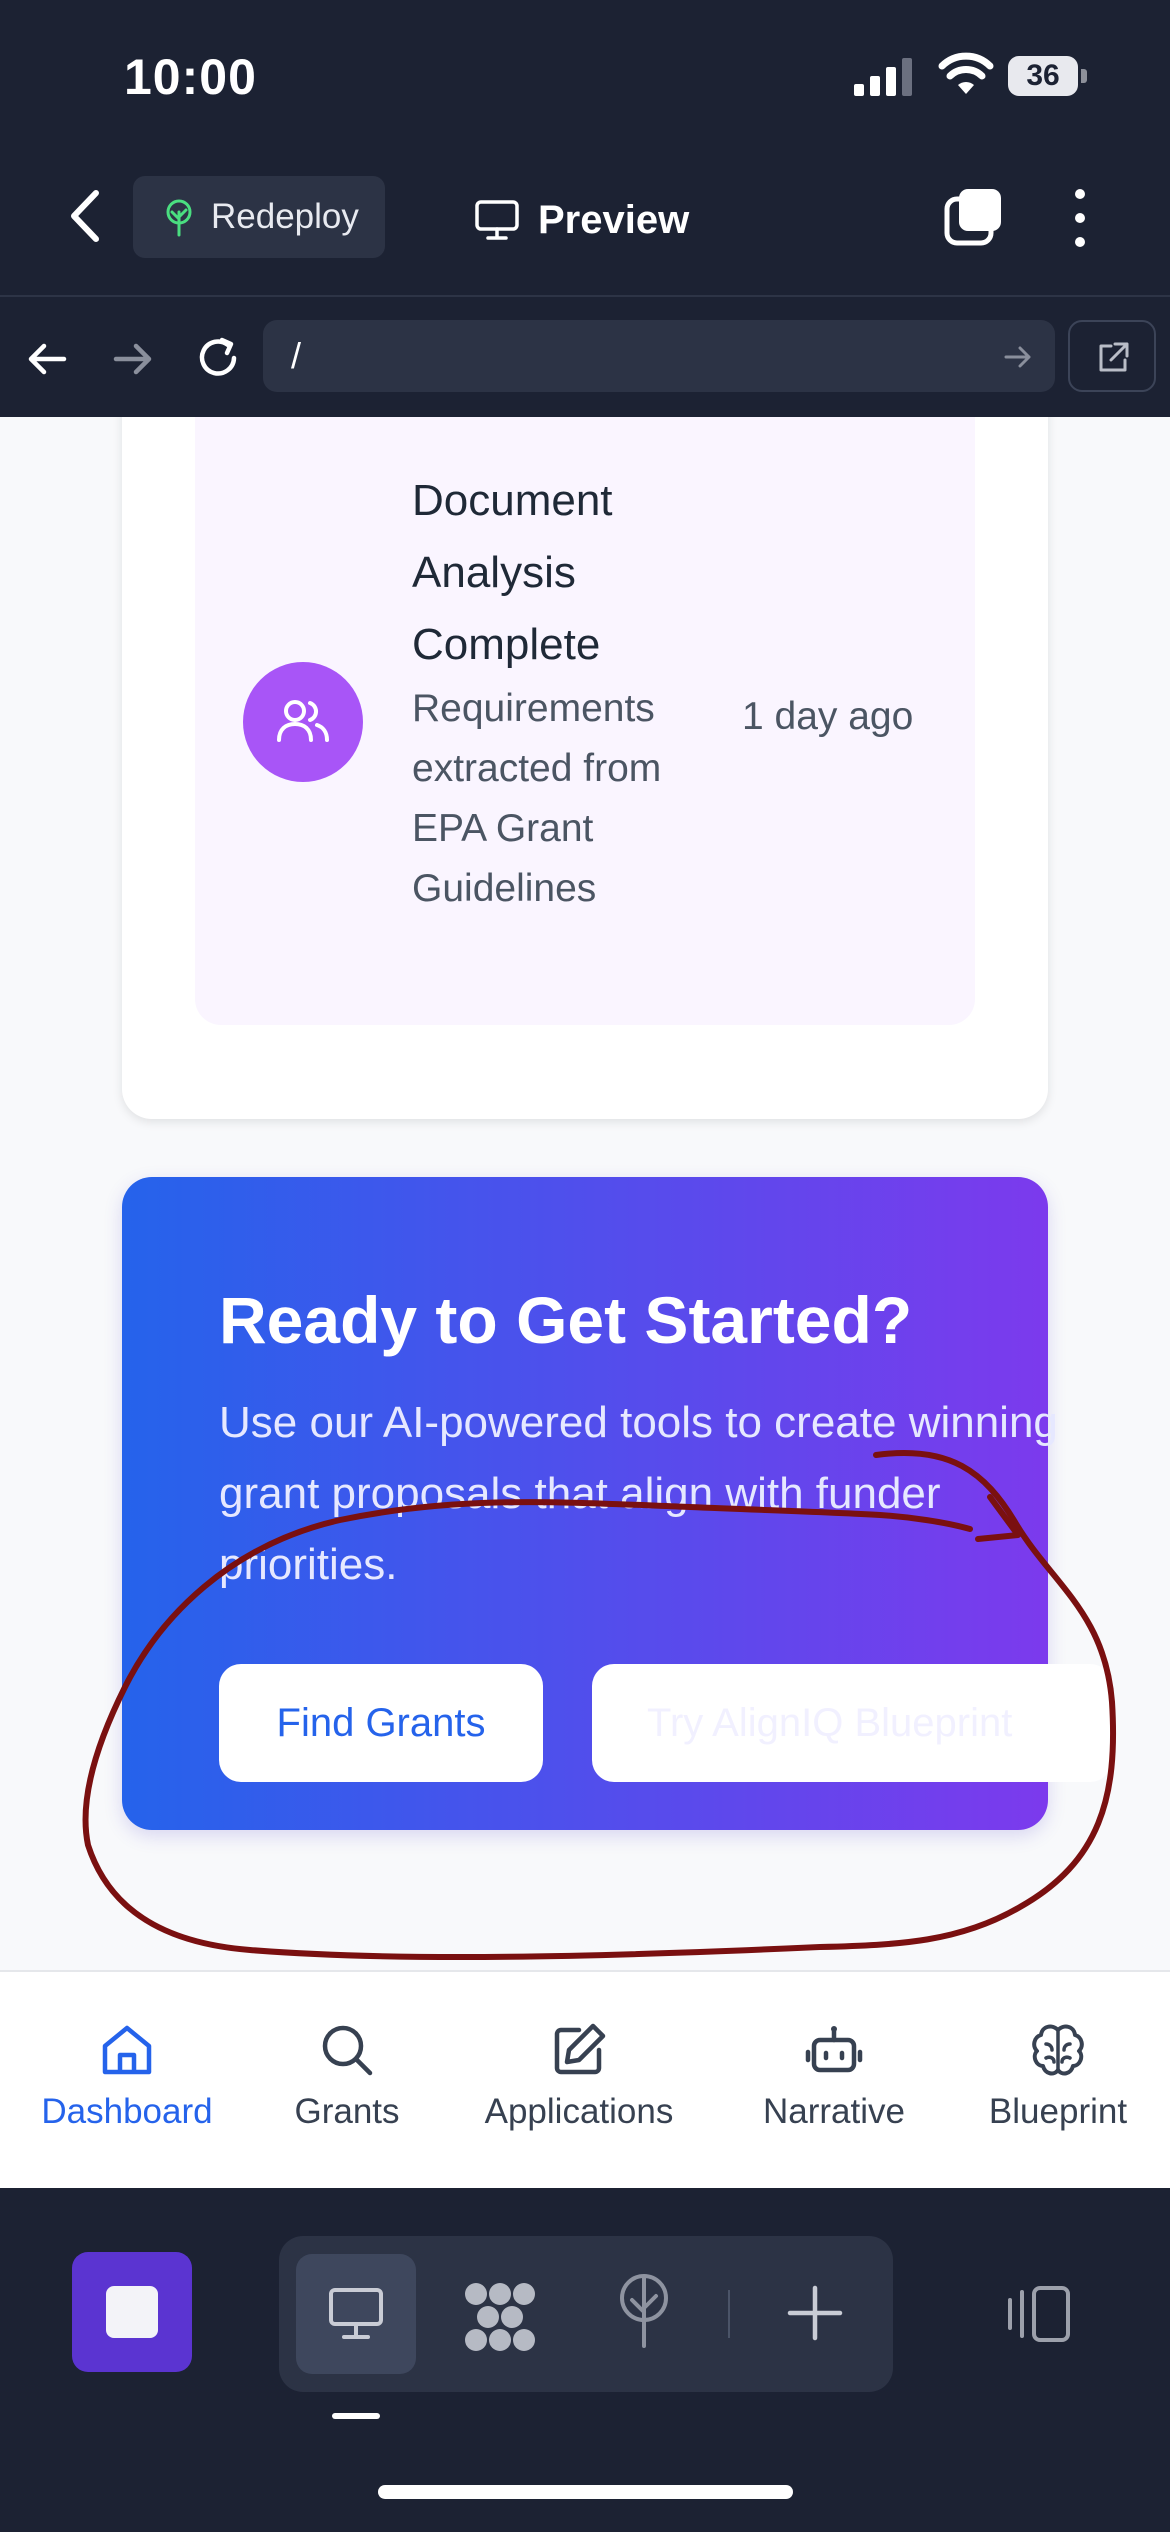  I want to click on url-text: /, so click(296, 355).